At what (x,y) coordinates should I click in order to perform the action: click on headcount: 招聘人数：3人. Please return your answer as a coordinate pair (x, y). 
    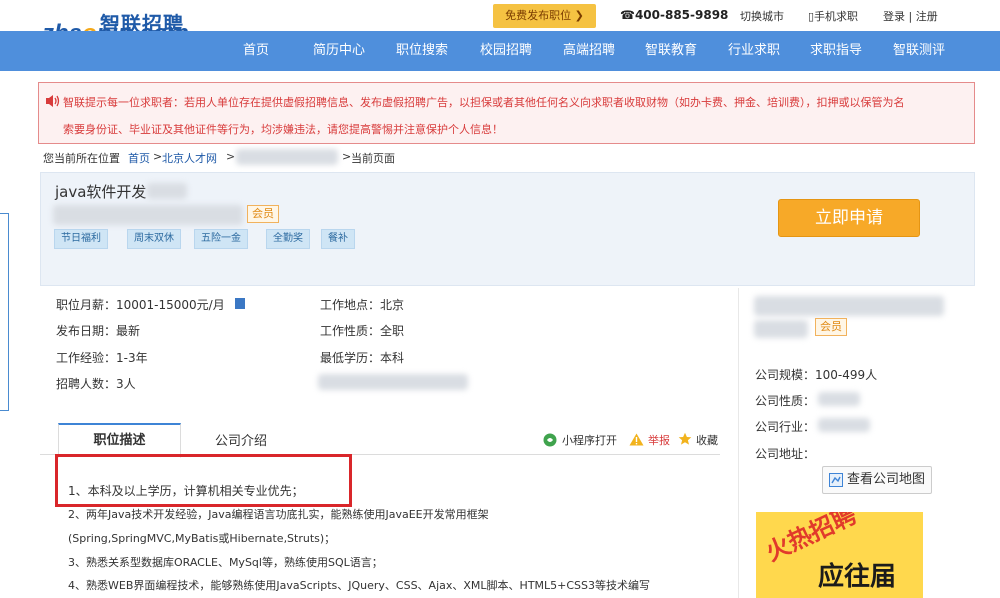
    Looking at the image, I should click on (96, 384).